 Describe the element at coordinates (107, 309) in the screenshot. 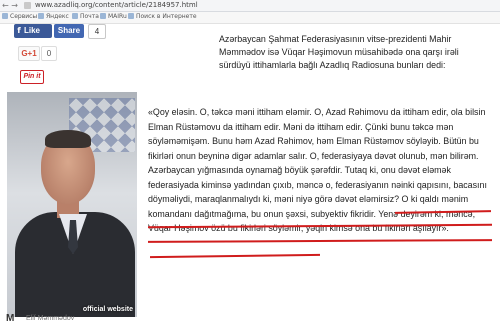

I see `photo-caption: official website` at that location.